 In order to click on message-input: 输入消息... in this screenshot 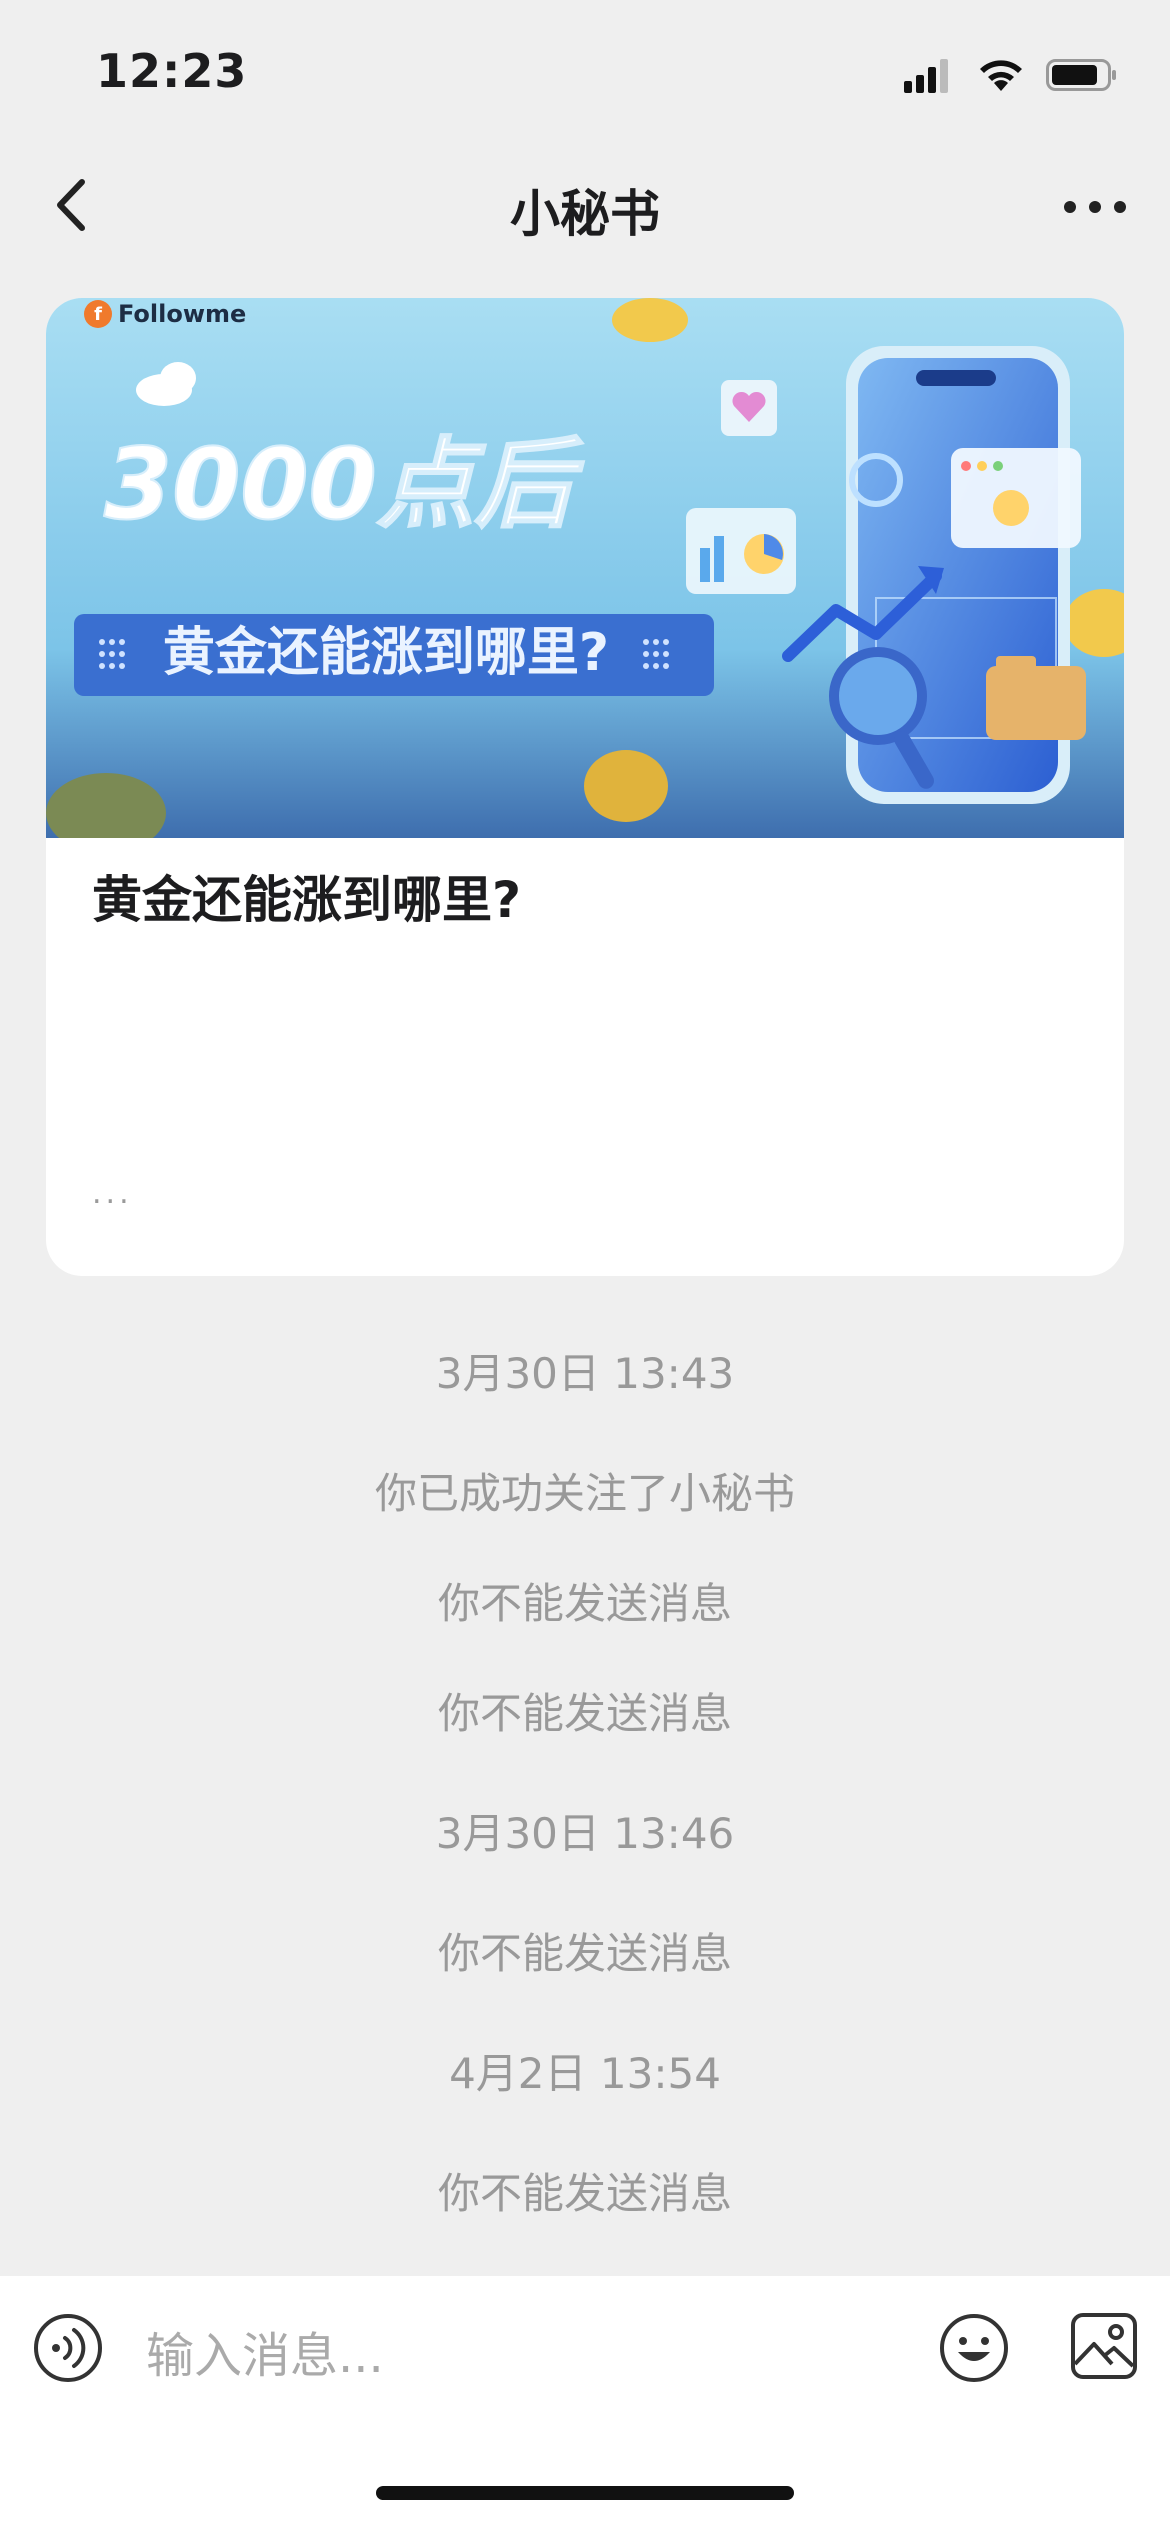, I will do `click(265, 2351)`.